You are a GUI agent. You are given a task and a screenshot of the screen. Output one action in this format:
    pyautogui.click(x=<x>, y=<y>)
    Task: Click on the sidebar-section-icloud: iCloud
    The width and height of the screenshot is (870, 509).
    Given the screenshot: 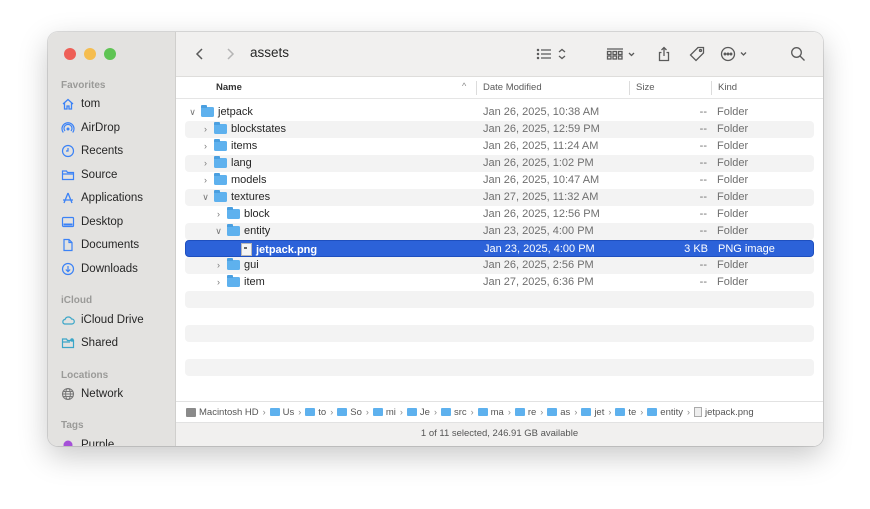 What is the action you would take?
    pyautogui.click(x=77, y=300)
    